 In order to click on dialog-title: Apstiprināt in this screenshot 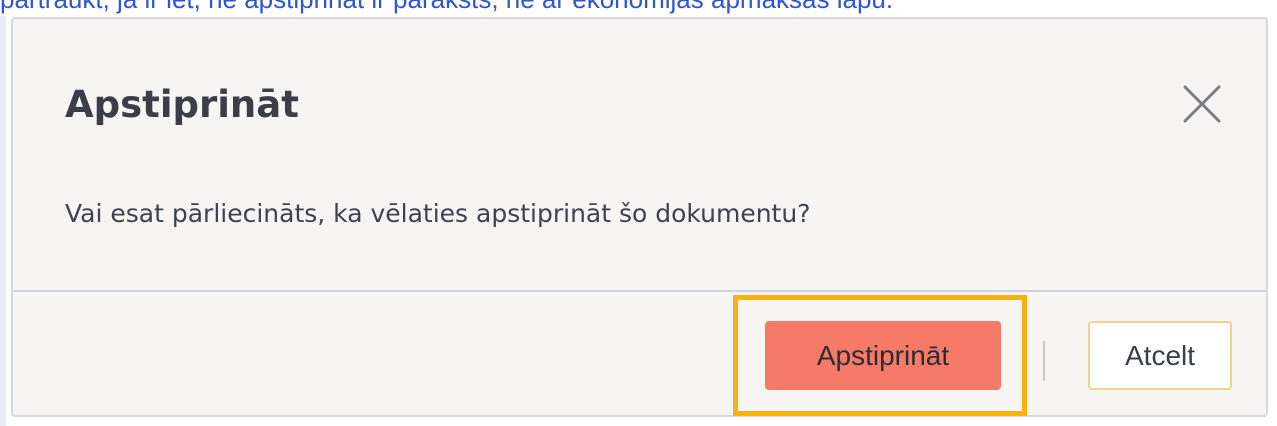, I will do `click(182, 104)`.